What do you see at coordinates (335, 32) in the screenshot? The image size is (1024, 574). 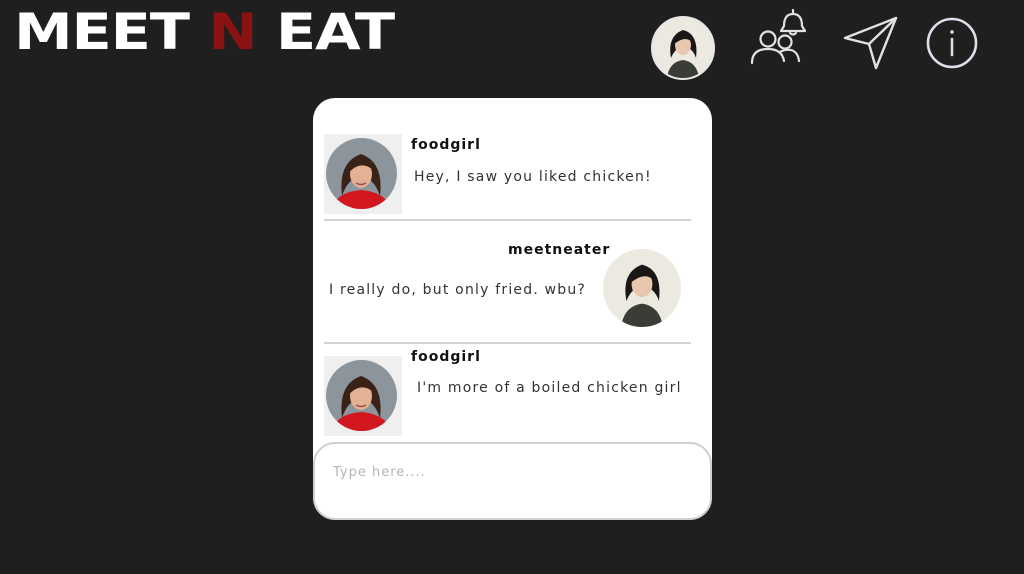 I see `logo-eat: EAT` at bounding box center [335, 32].